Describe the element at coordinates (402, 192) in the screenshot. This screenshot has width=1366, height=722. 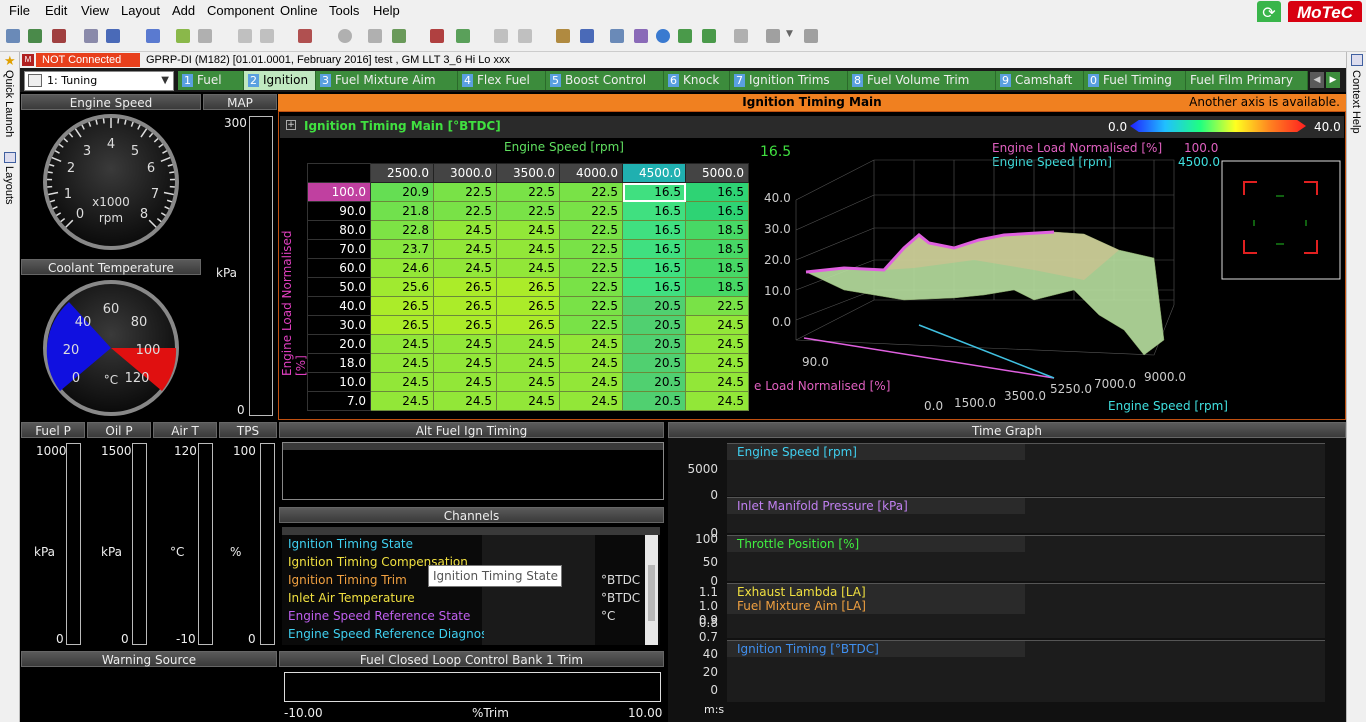
I see `map-cell: 20.9` at that location.